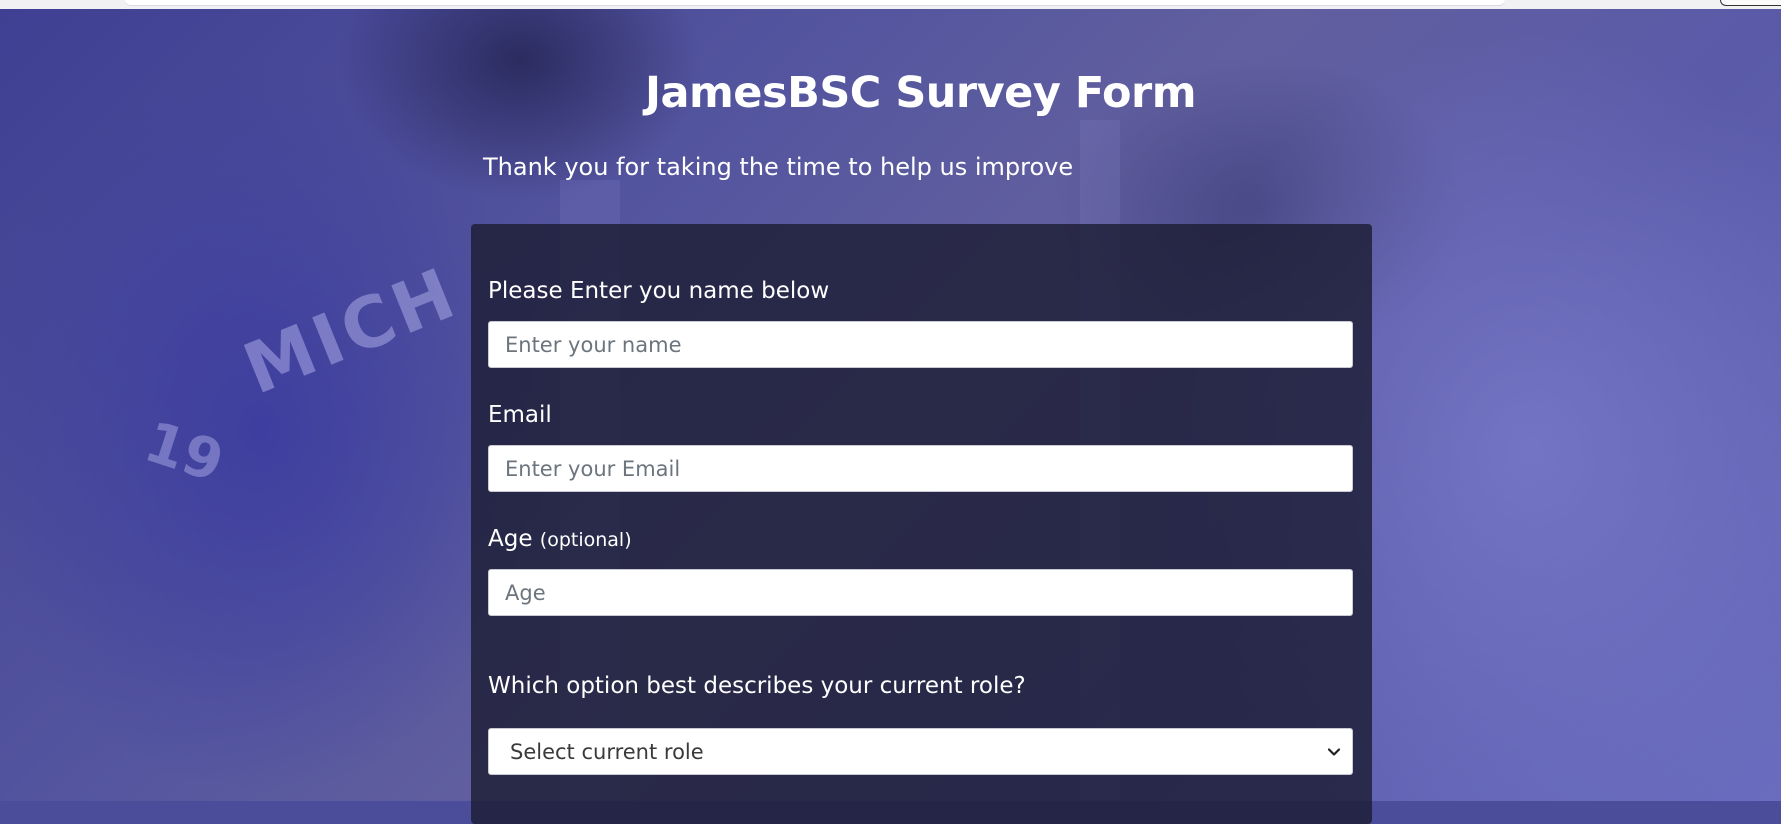  Describe the element at coordinates (920, 468) in the screenshot. I see `email-input` at that location.